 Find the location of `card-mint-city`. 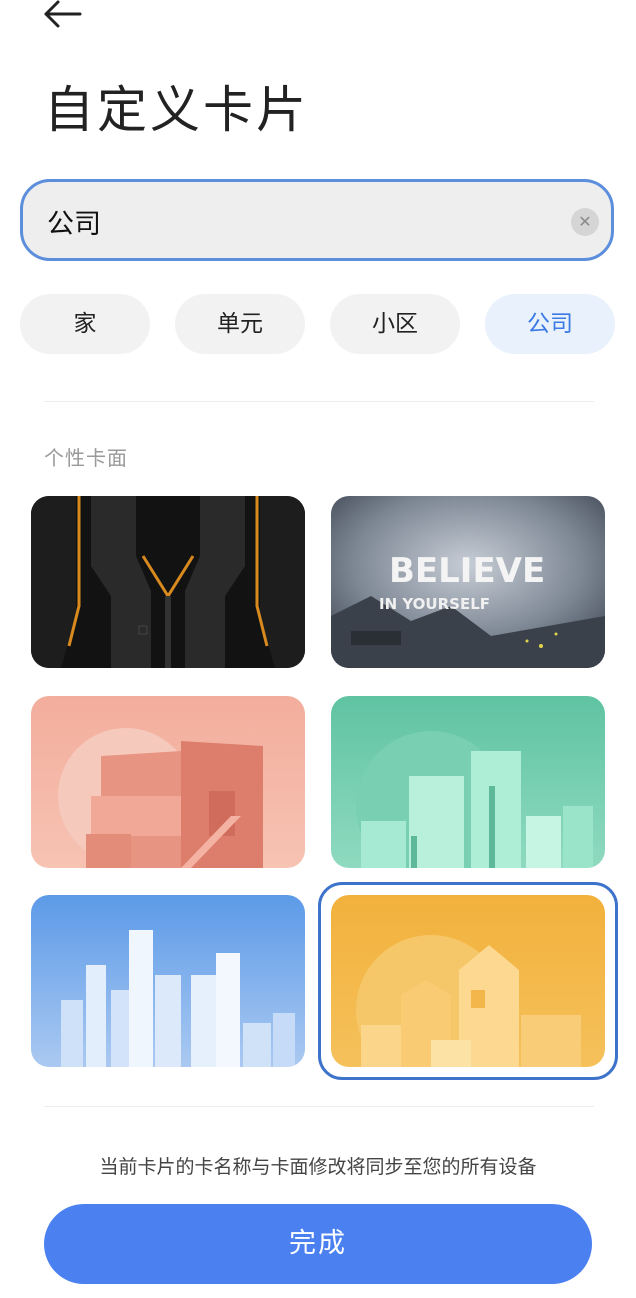

card-mint-city is located at coordinates (468, 782).